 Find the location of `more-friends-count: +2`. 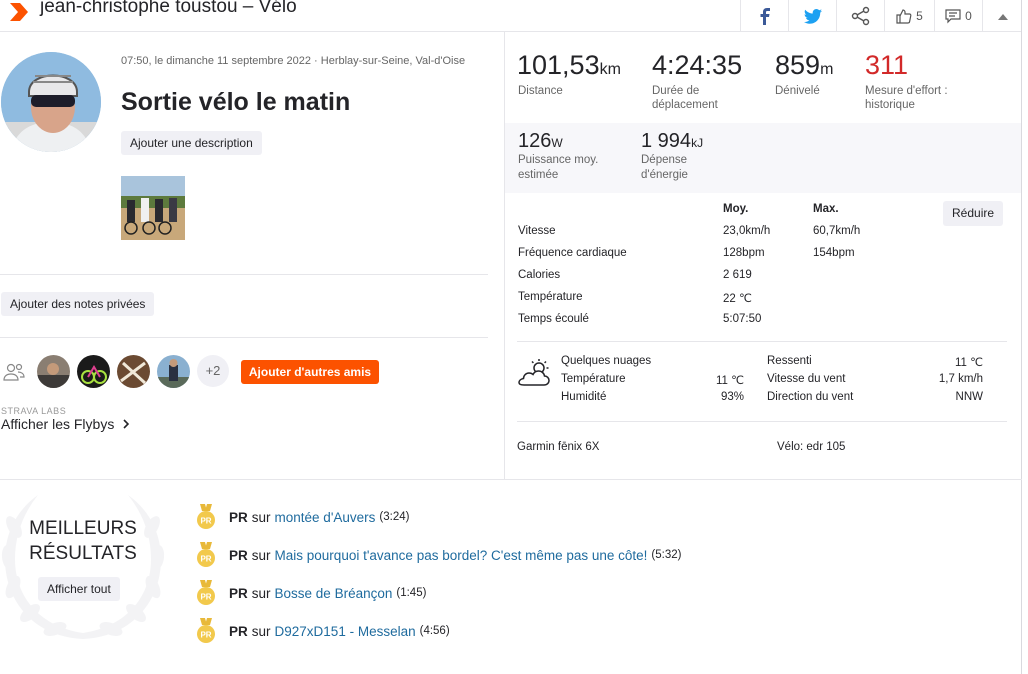

more-friends-count: +2 is located at coordinates (213, 371).